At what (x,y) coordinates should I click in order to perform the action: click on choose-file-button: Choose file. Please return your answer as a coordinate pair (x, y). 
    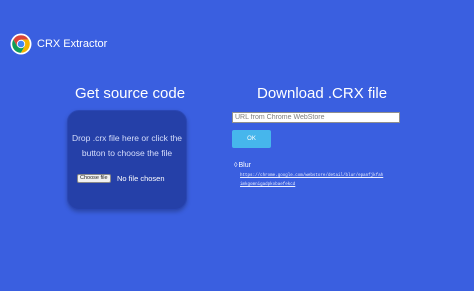
    Looking at the image, I should click on (94, 179).